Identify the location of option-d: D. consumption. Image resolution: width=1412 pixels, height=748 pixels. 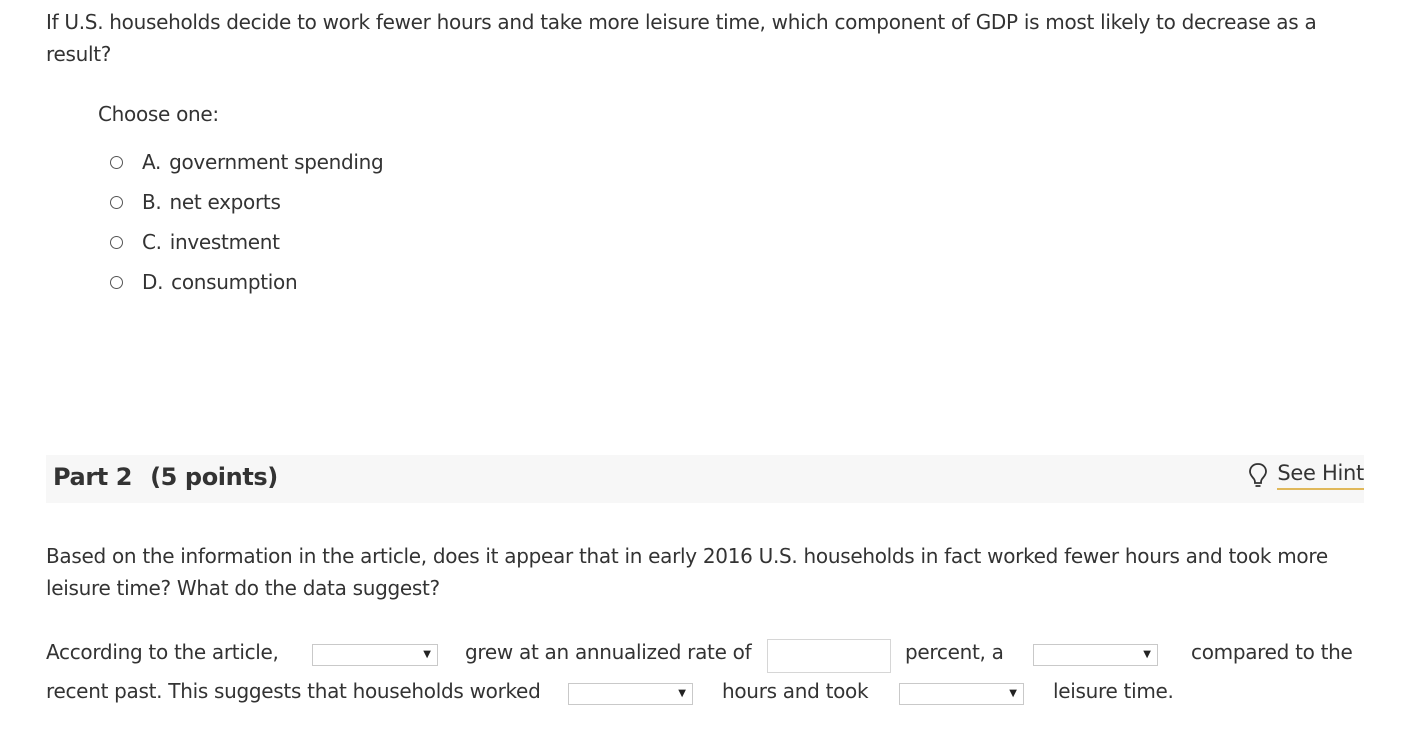
(246, 282).